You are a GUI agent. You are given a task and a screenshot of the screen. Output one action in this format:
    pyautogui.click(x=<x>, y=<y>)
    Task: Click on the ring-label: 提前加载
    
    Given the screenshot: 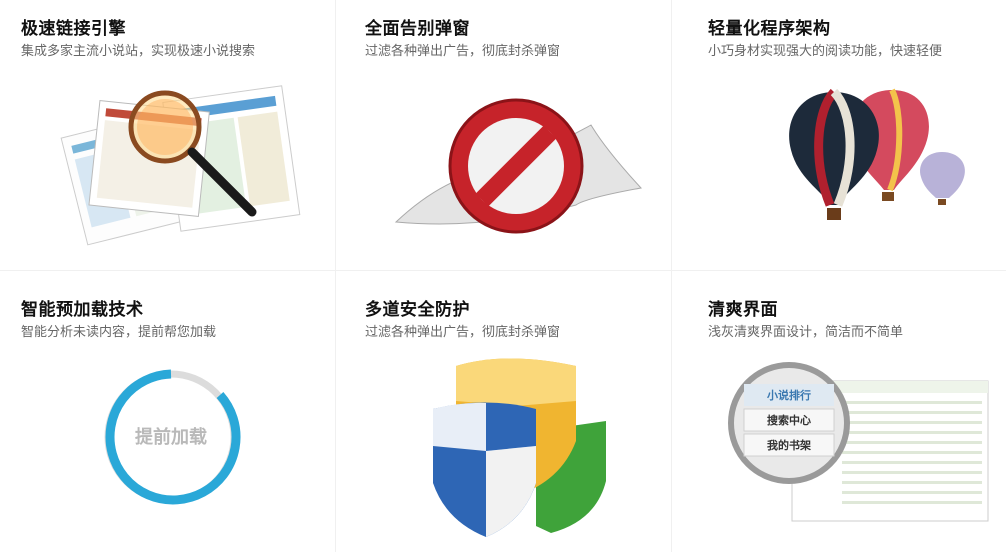 What is the action you would take?
    pyautogui.click(x=171, y=437)
    